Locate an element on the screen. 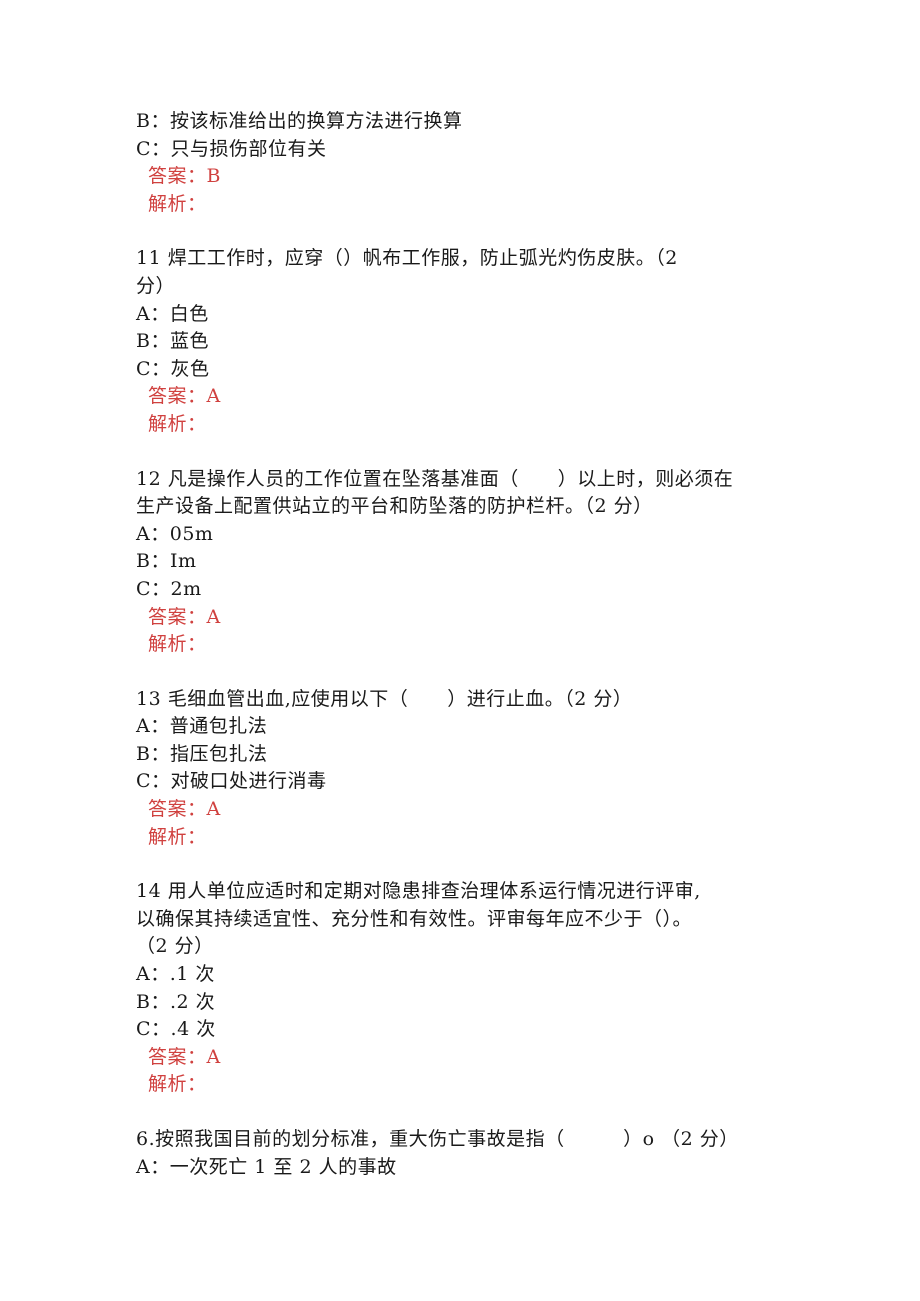  answer-line: 答案：B is located at coordinates (466, 177).